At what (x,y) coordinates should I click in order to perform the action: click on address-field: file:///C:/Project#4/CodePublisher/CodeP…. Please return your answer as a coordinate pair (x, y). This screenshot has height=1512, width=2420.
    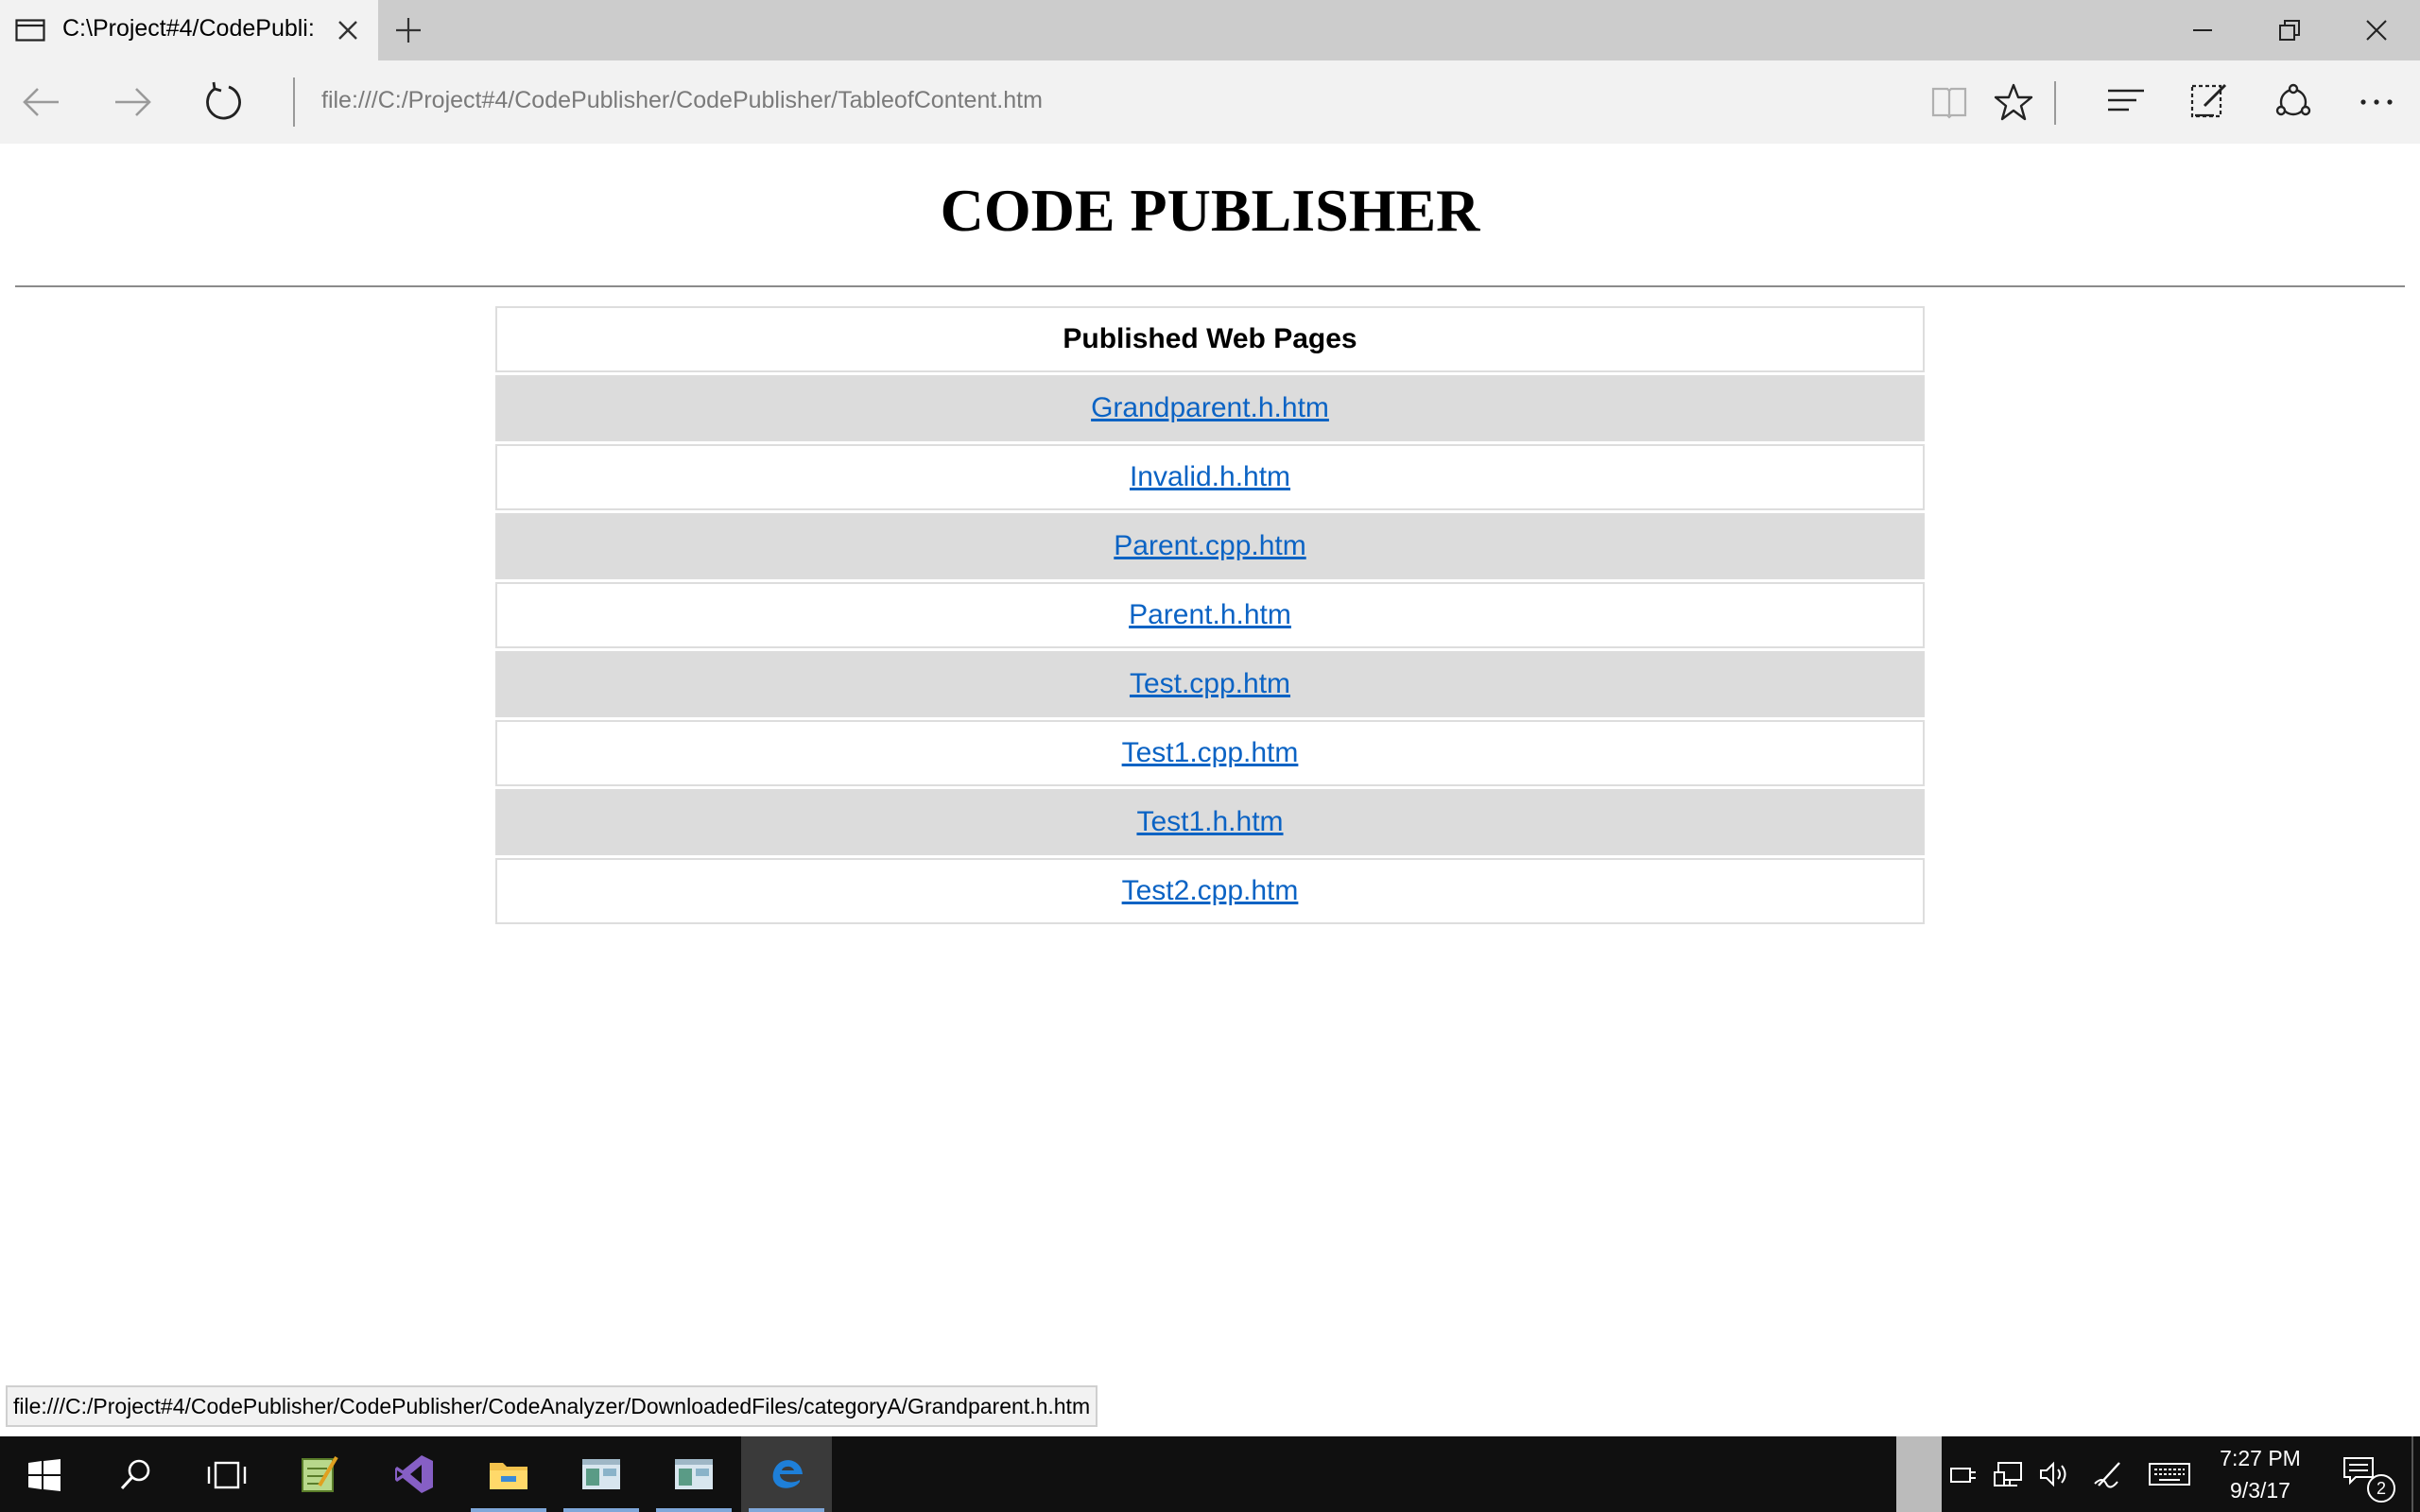
    Looking at the image, I should click on (682, 100).